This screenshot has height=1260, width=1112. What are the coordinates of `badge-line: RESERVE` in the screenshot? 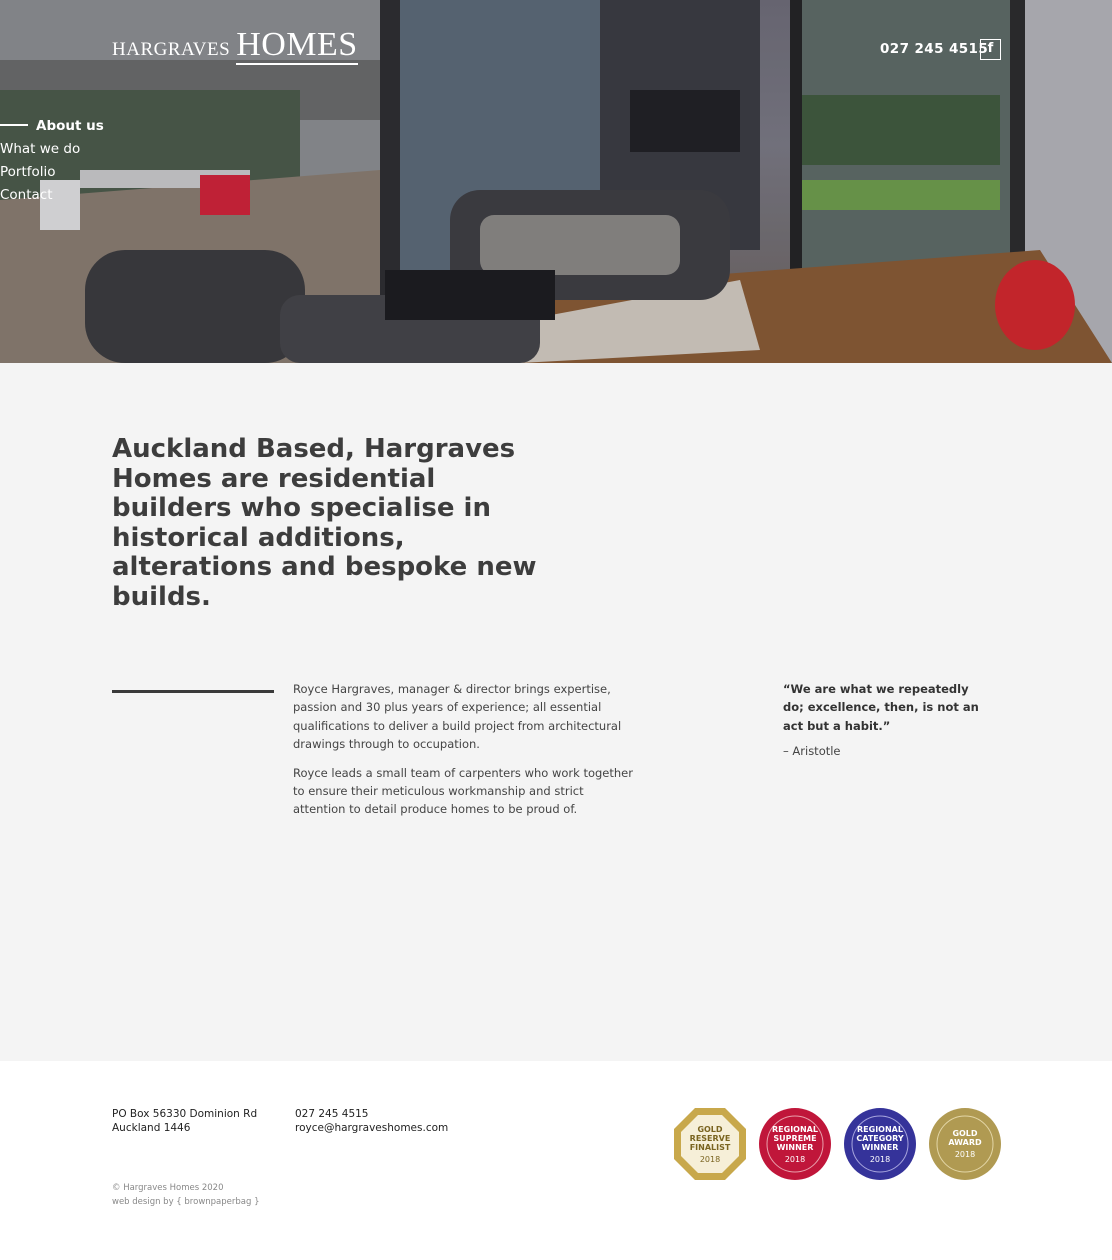 It's located at (710, 1138).